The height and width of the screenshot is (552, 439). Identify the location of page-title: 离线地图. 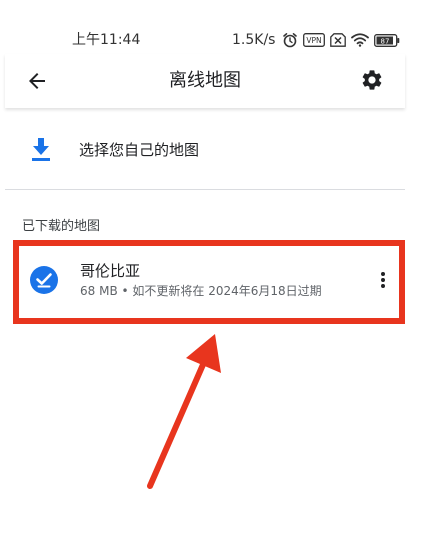
(205, 80).